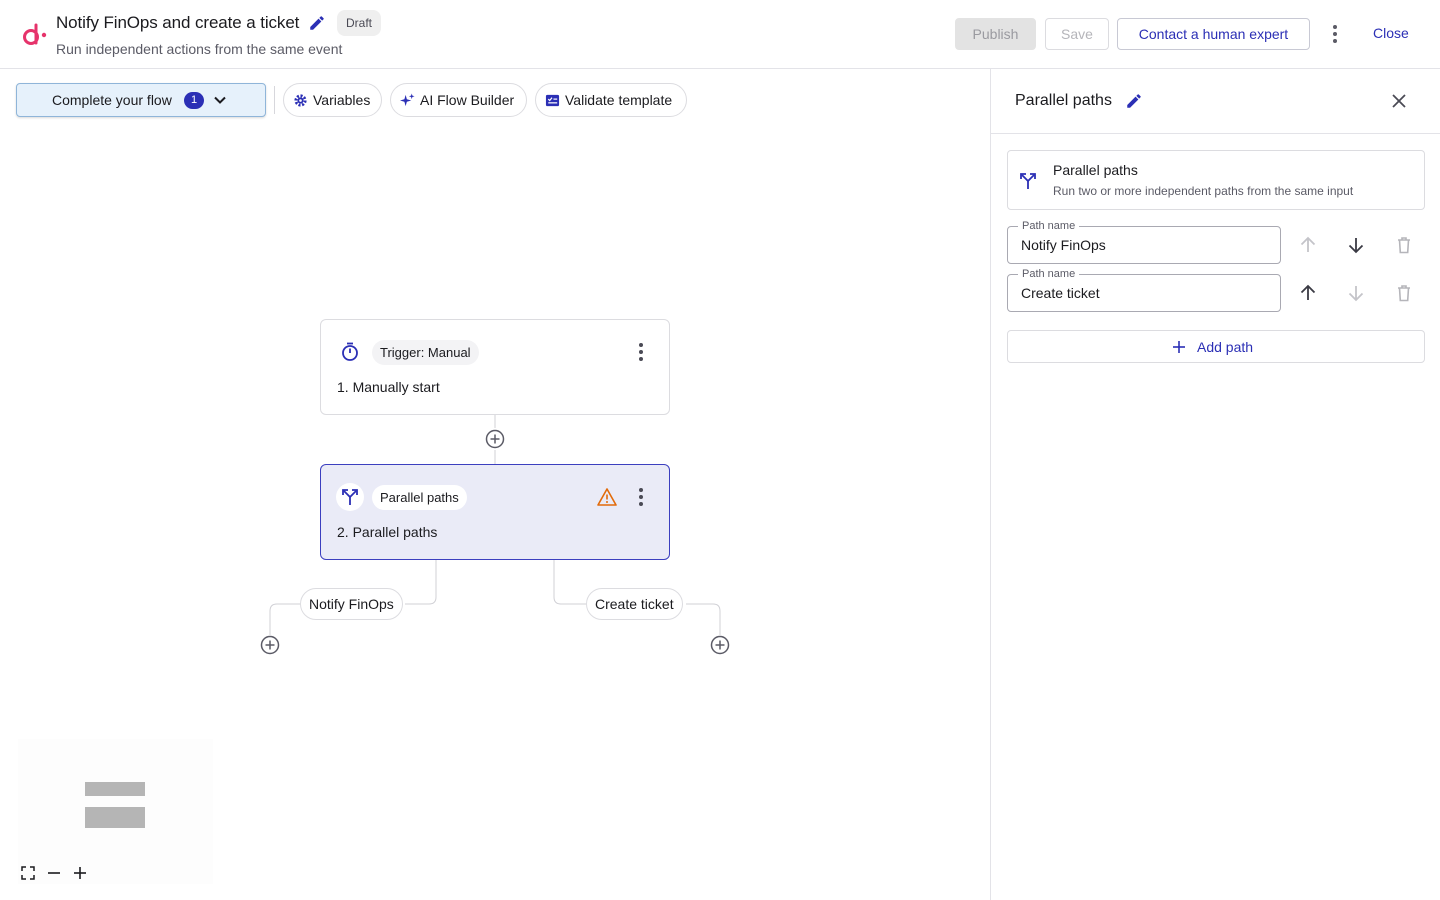 Image resolution: width=1440 pixels, height=900 pixels. I want to click on more-options-icon, so click(1335, 34).